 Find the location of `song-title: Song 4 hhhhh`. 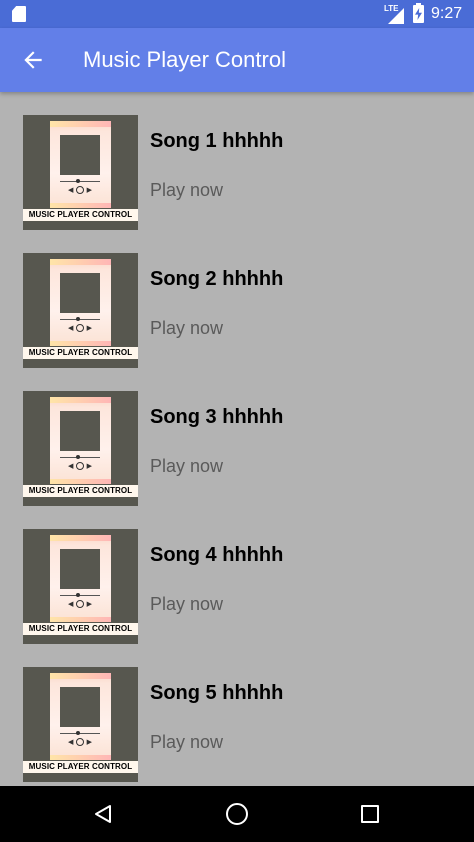

song-title: Song 4 hhhhh is located at coordinates (217, 555).